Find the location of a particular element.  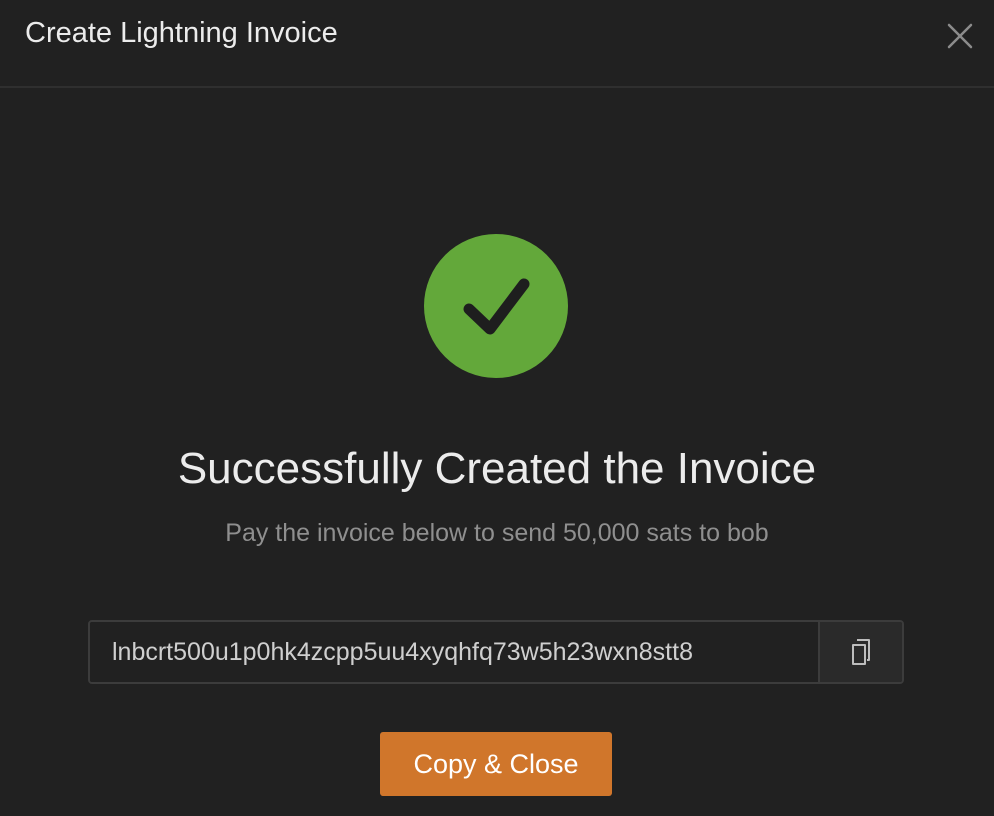

success-badge is located at coordinates (496, 306).